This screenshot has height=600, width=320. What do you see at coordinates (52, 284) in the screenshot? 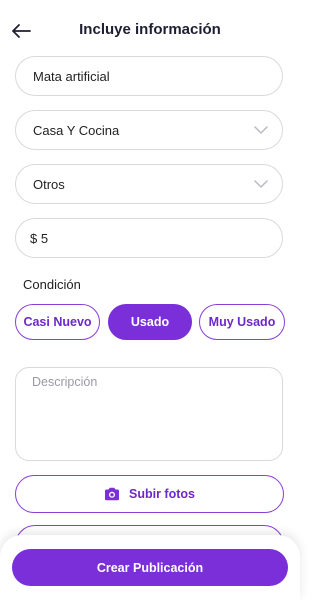
I see `condition-label: Condición` at bounding box center [52, 284].